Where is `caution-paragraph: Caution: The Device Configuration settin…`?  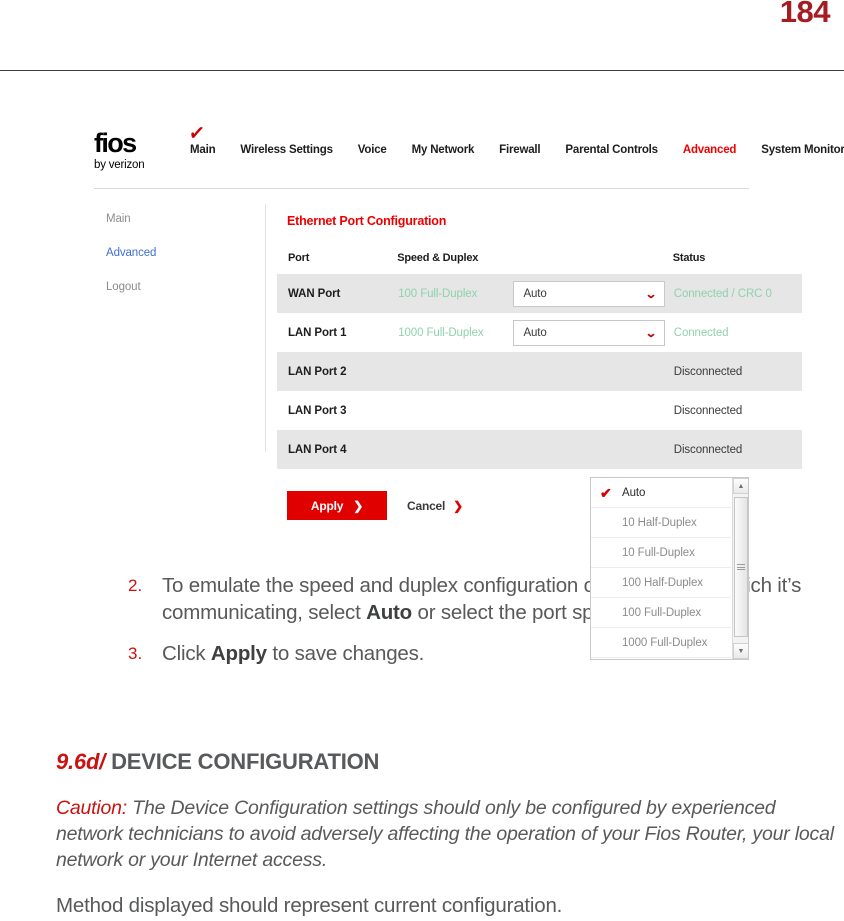 caution-paragraph: Caution: The Device Configuration settin… is located at coordinates (450, 834).